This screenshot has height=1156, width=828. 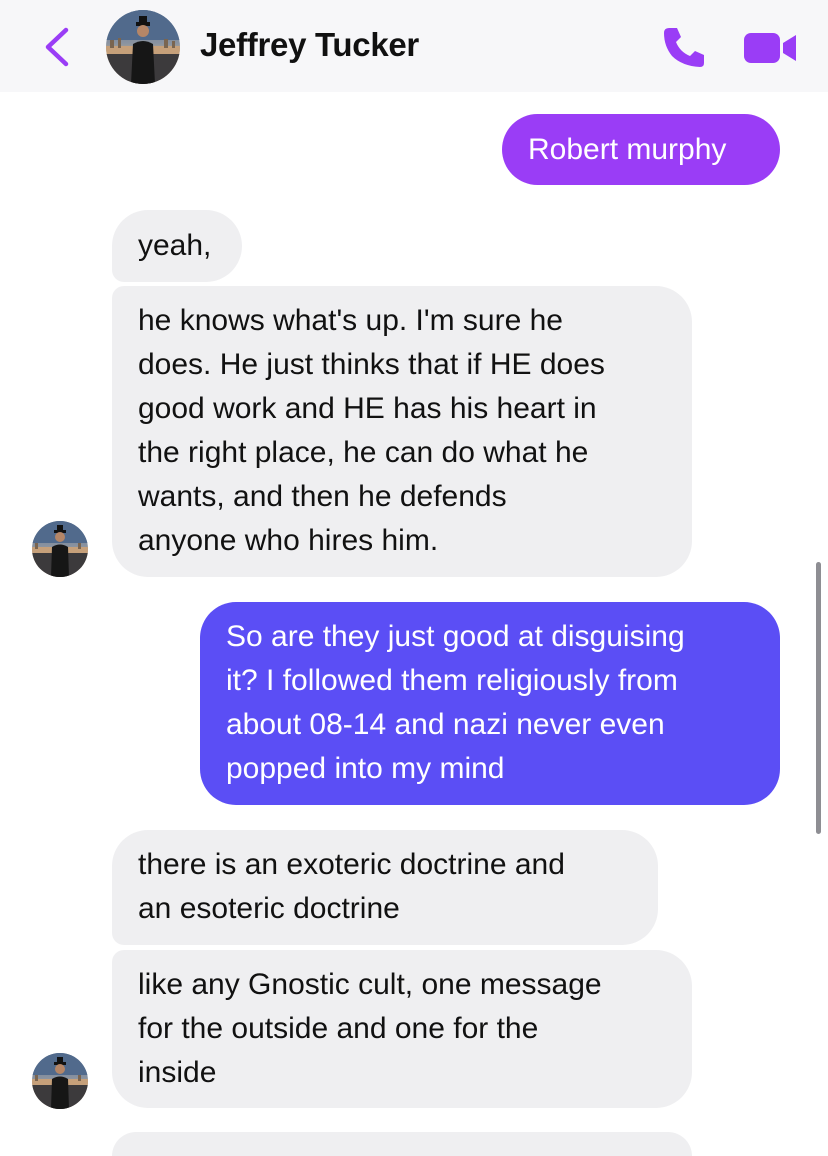 I want to click on contact-avatar, so click(x=143, y=47).